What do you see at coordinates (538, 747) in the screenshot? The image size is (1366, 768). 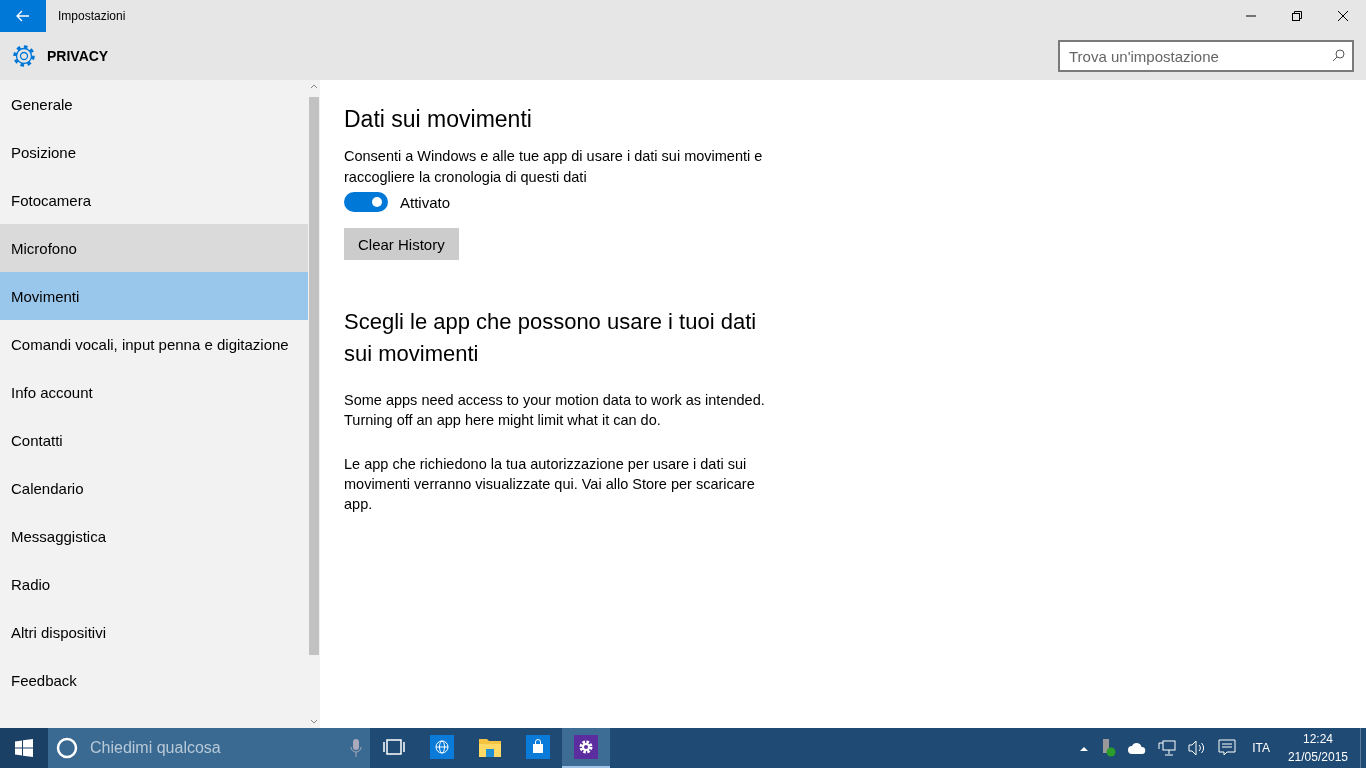 I see `shopping-bag-icon` at bounding box center [538, 747].